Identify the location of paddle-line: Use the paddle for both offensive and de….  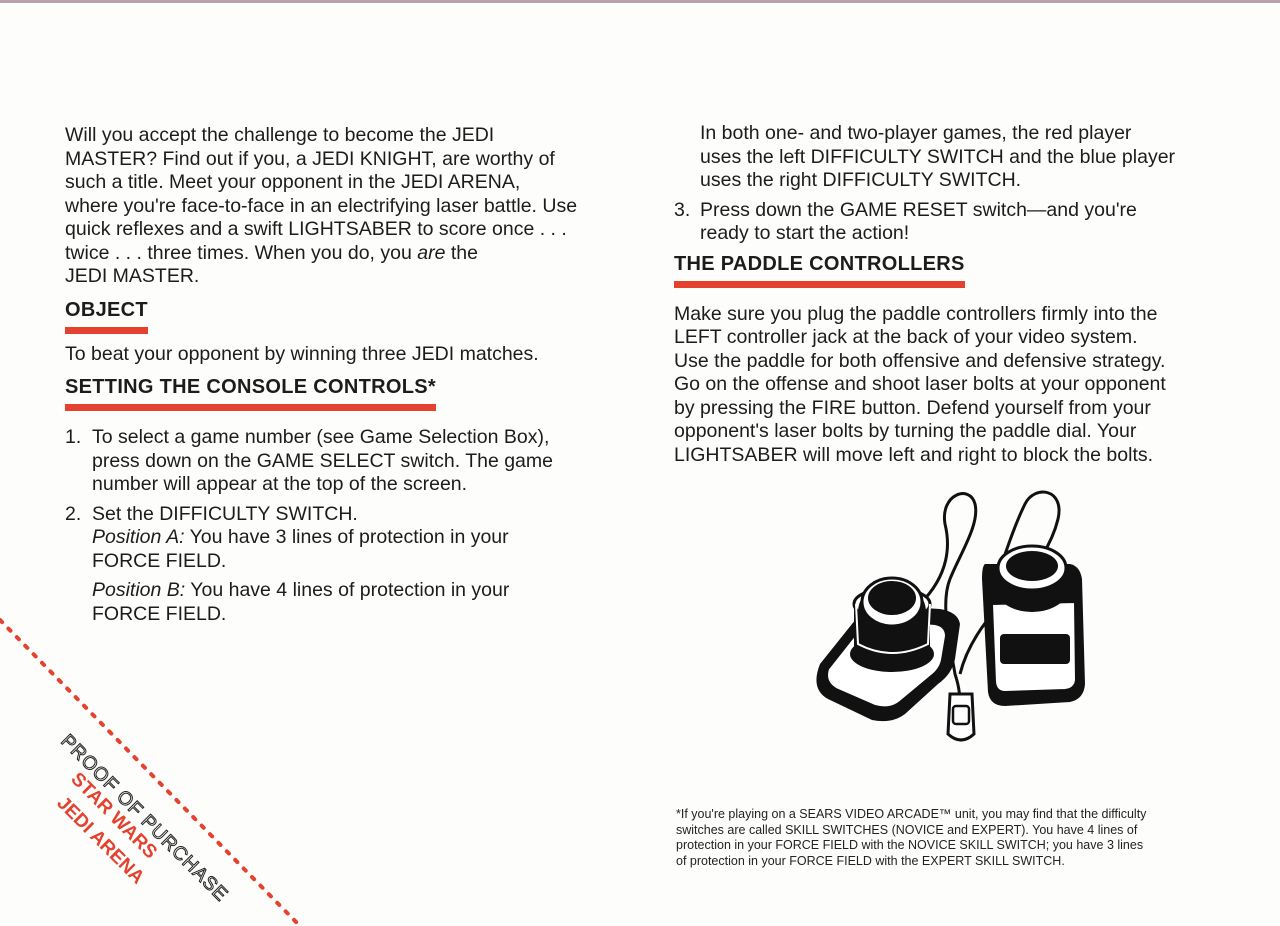
(920, 360).